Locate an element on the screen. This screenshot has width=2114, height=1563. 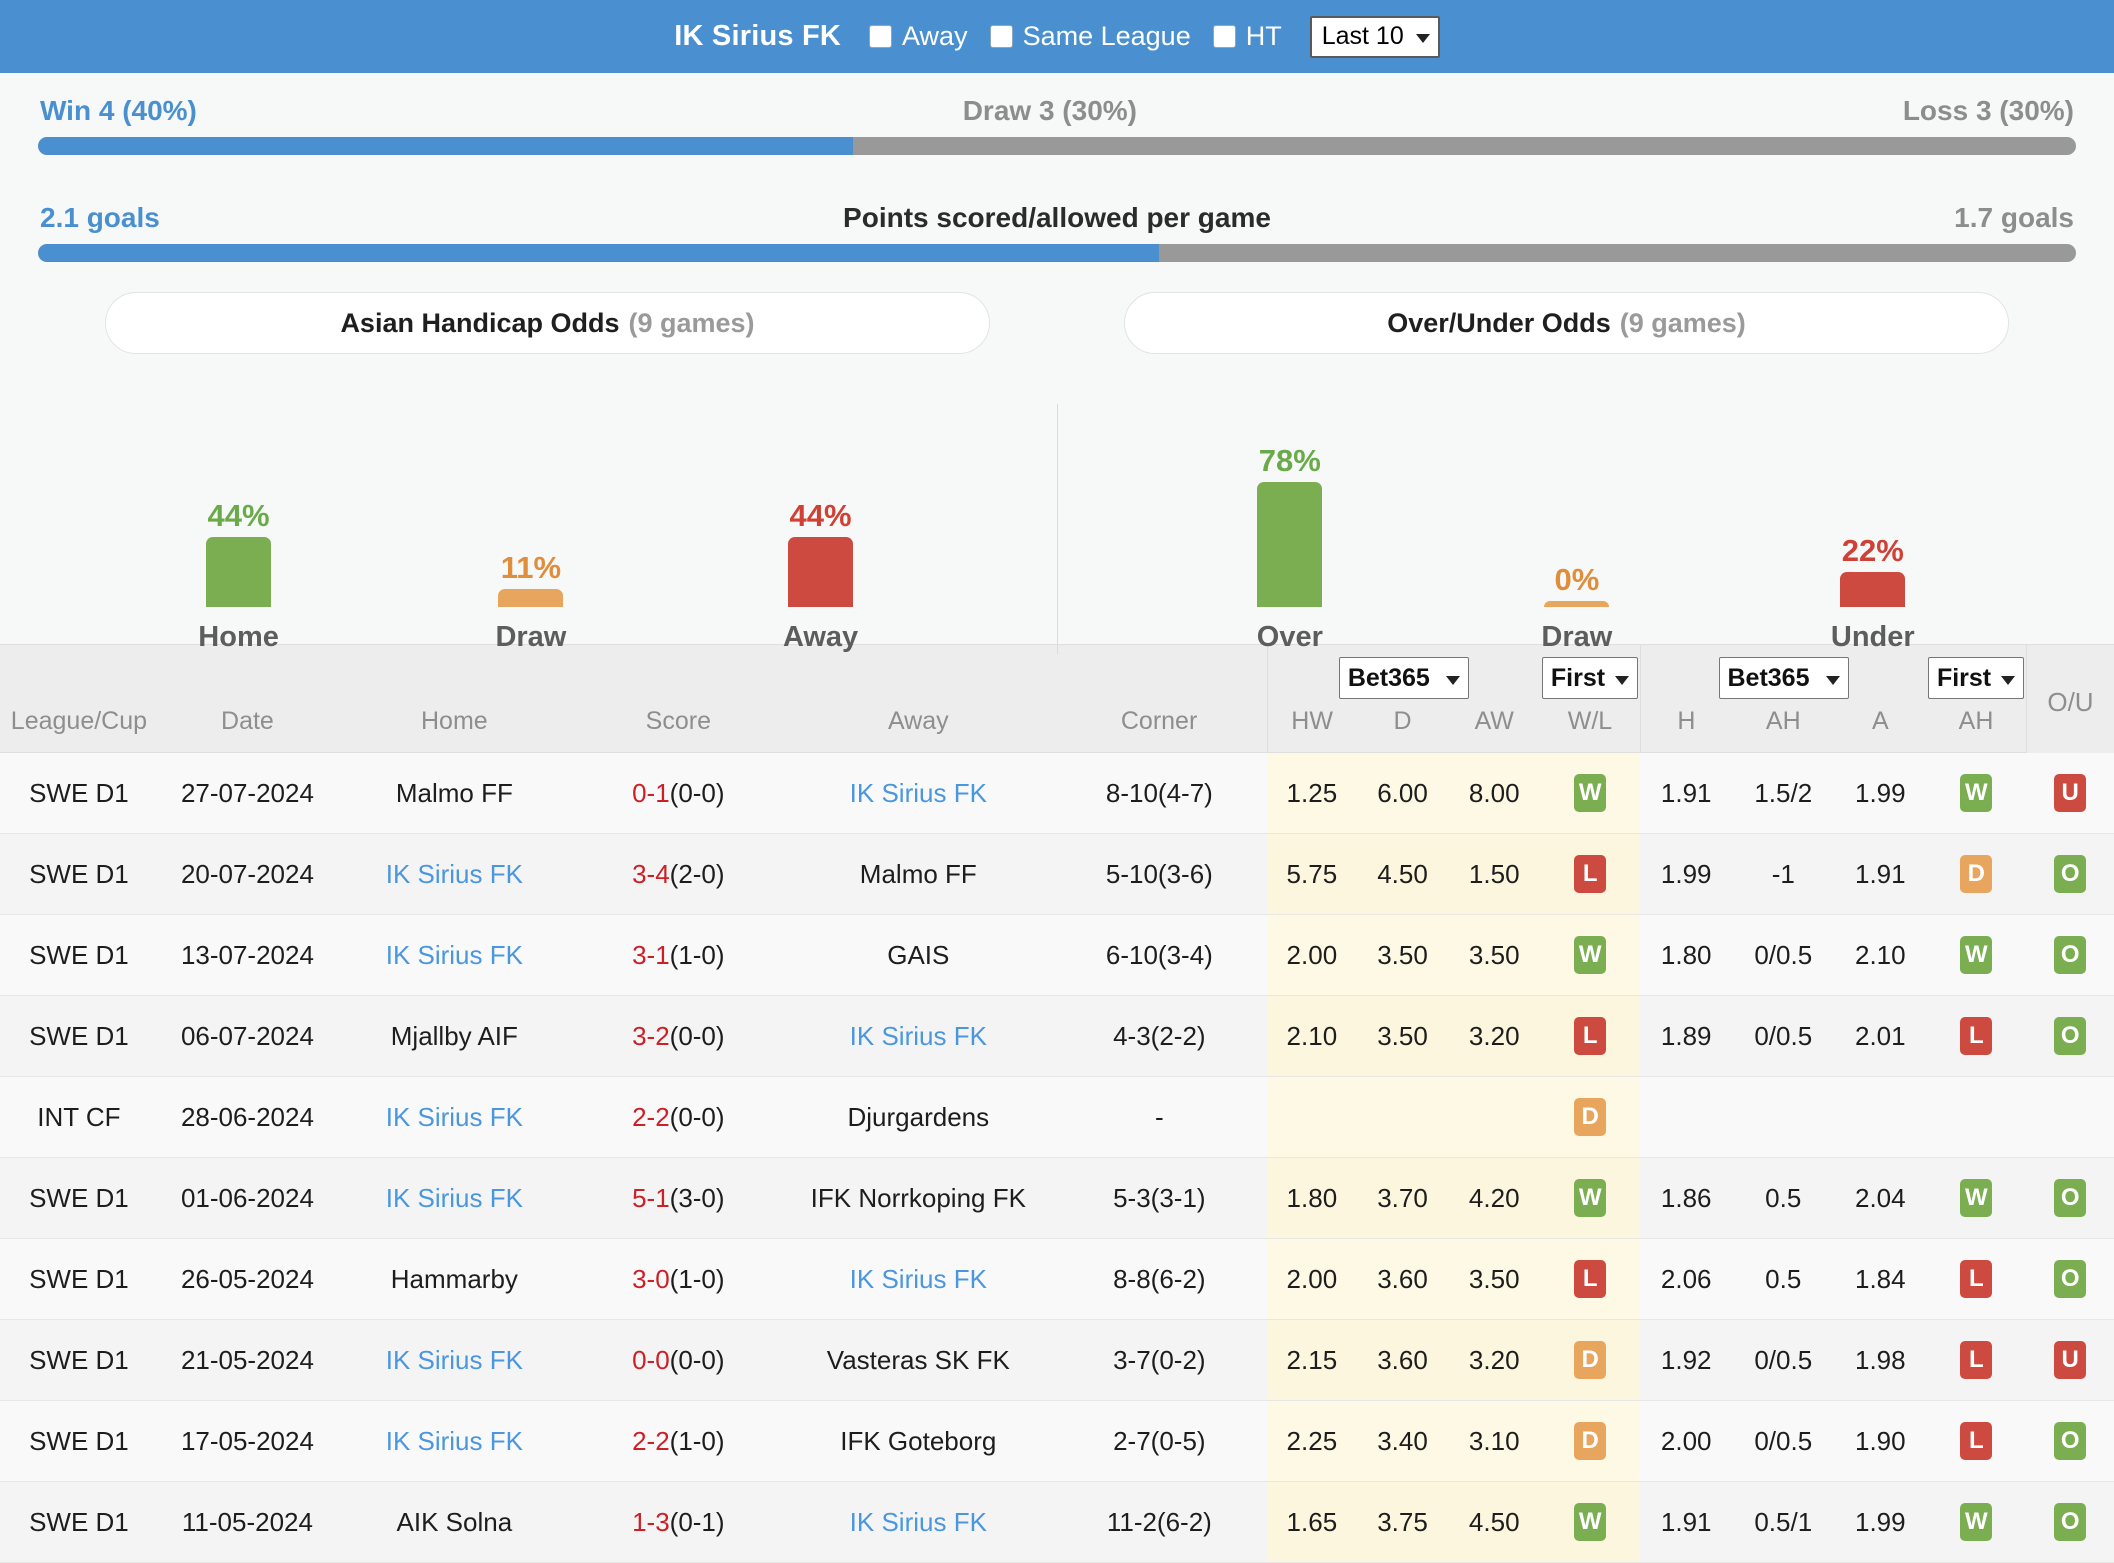
cell-aw: 4.50 is located at coordinates (1494, 1522).